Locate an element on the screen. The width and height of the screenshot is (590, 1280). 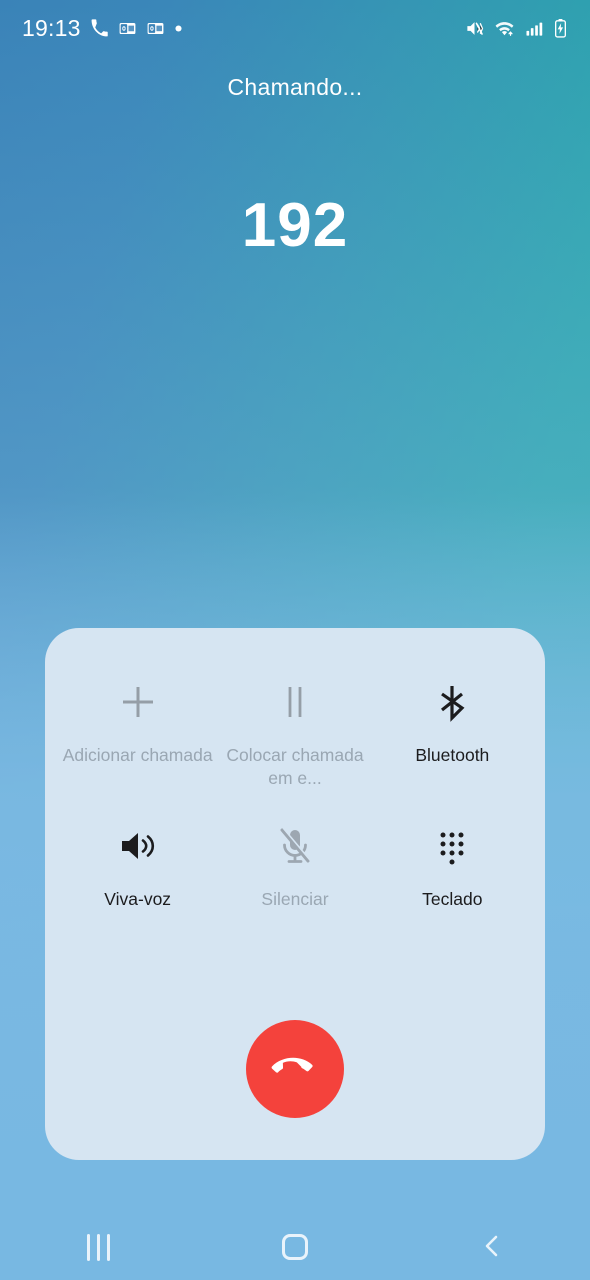
microphone-muted-icon is located at coordinates (295, 846).